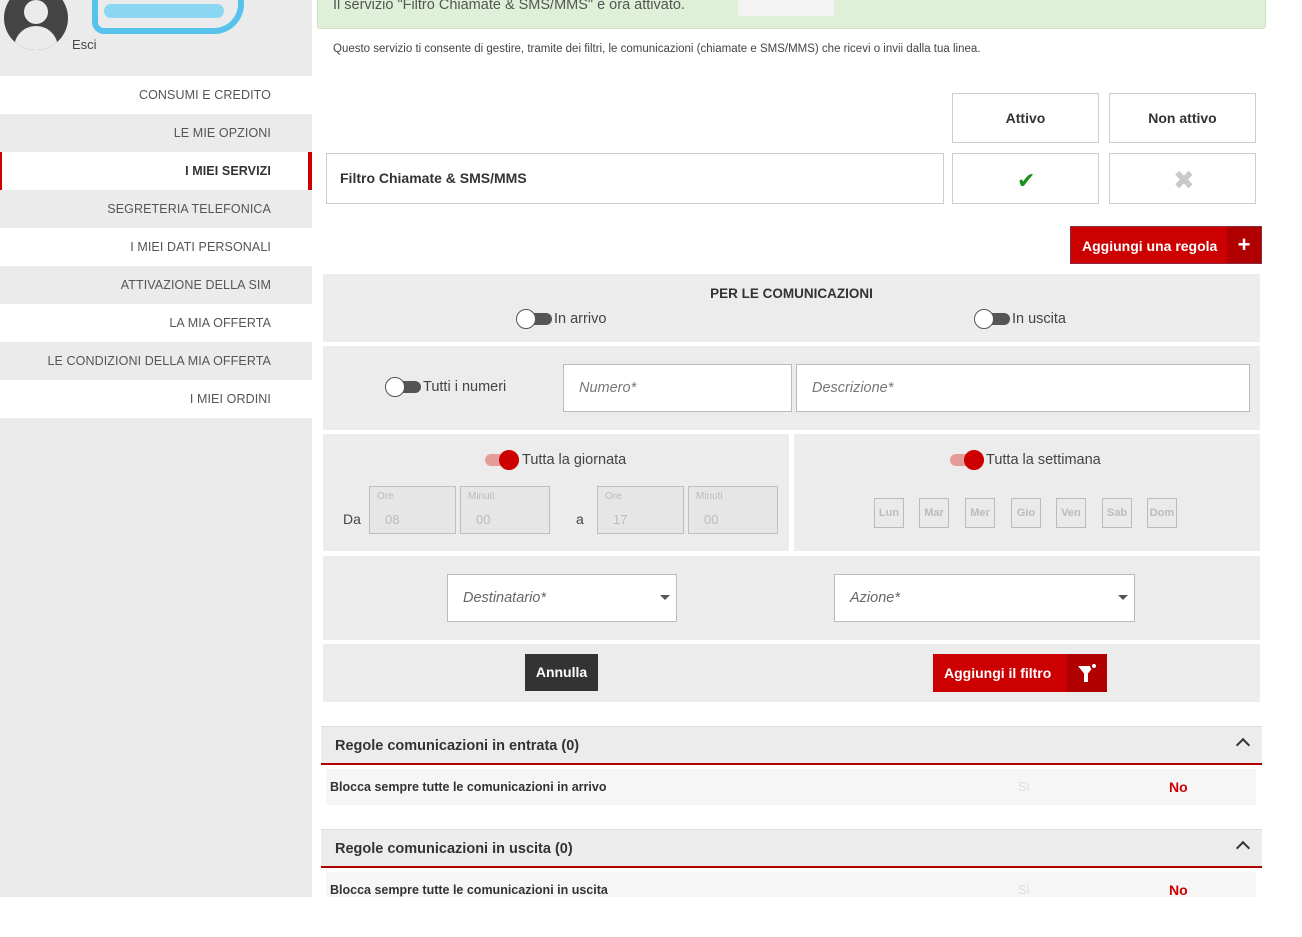 This screenshot has height=937, width=1302. What do you see at coordinates (156, 209) in the screenshot?
I see `sidebar-item-segreteria: SEGRETERIA TELEFONICA` at bounding box center [156, 209].